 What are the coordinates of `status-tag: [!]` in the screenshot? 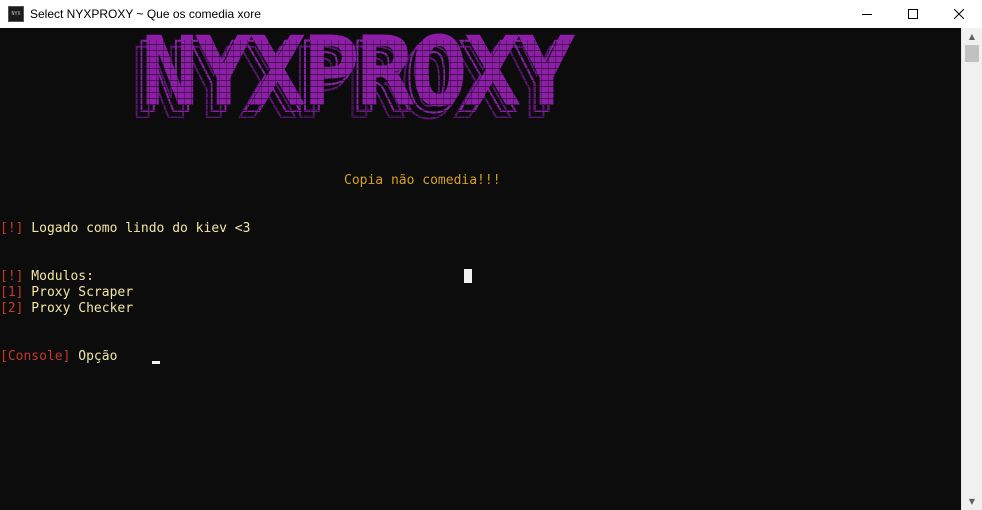 It's located at (12, 228).